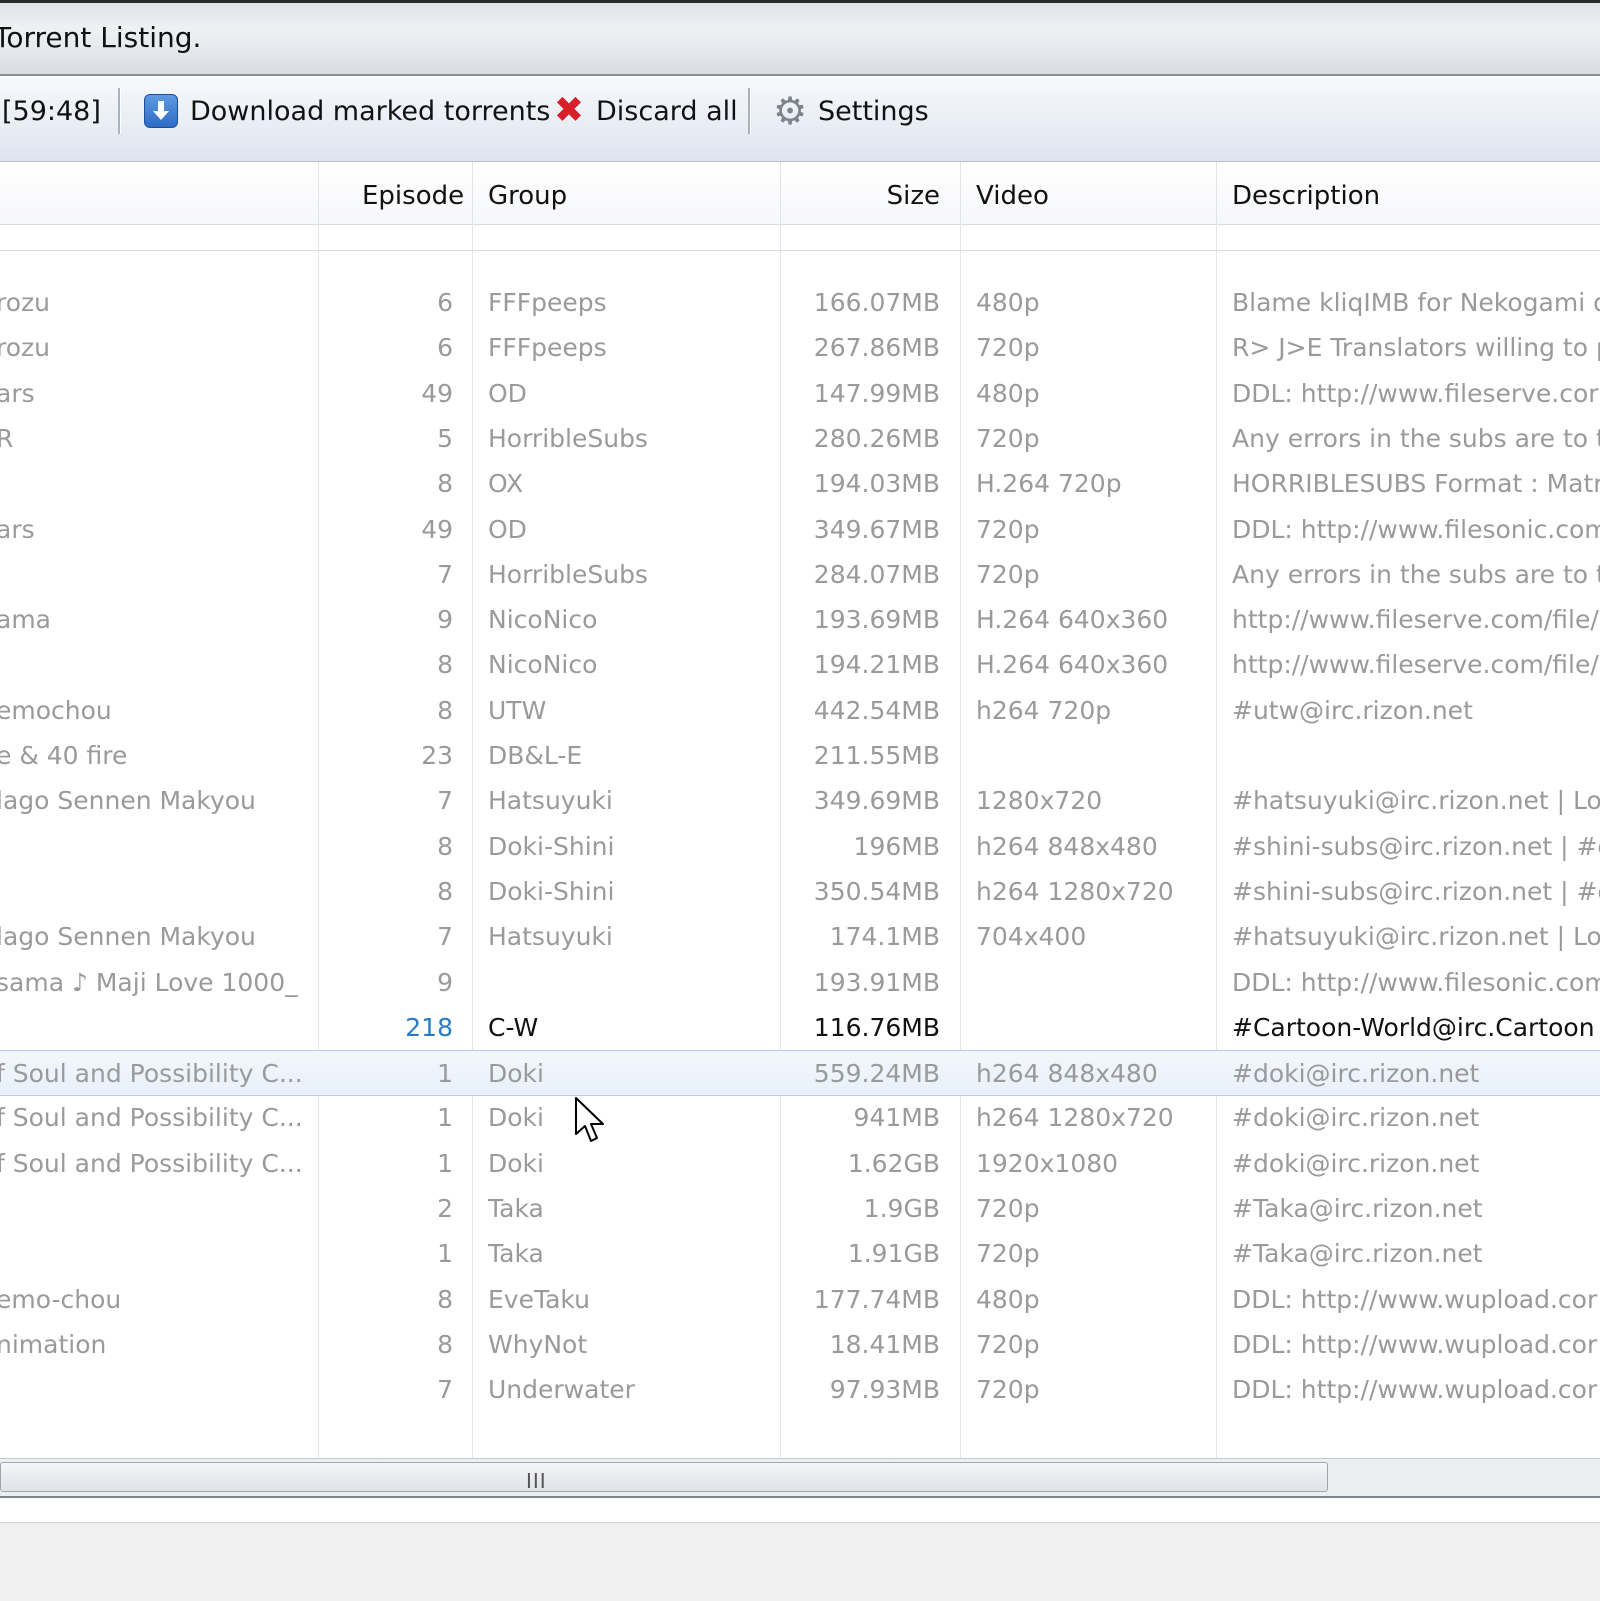 This screenshot has width=1600, height=1601. I want to click on table-row: 1 Taka 1.91GB 720p #Taka@irc.rizon.net, so click(800, 1254).